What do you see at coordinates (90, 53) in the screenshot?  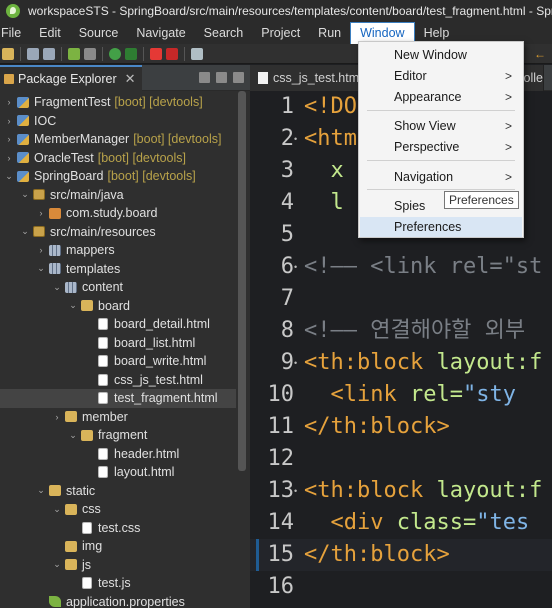 I see `debug-skip-icon` at bounding box center [90, 53].